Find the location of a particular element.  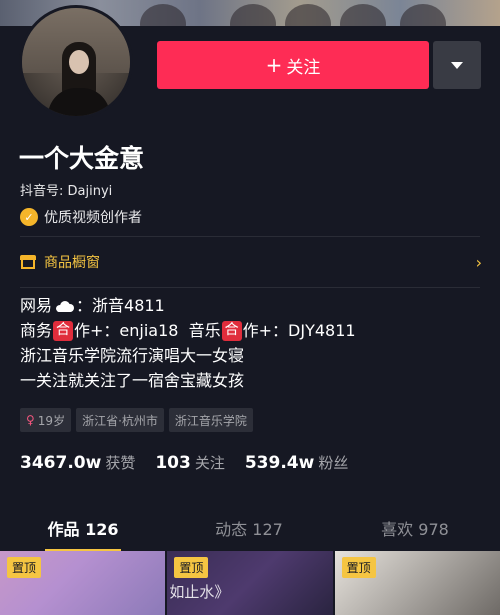

video-grid: 置顶 置顶 如止水》 置顶 is located at coordinates (250, 583).